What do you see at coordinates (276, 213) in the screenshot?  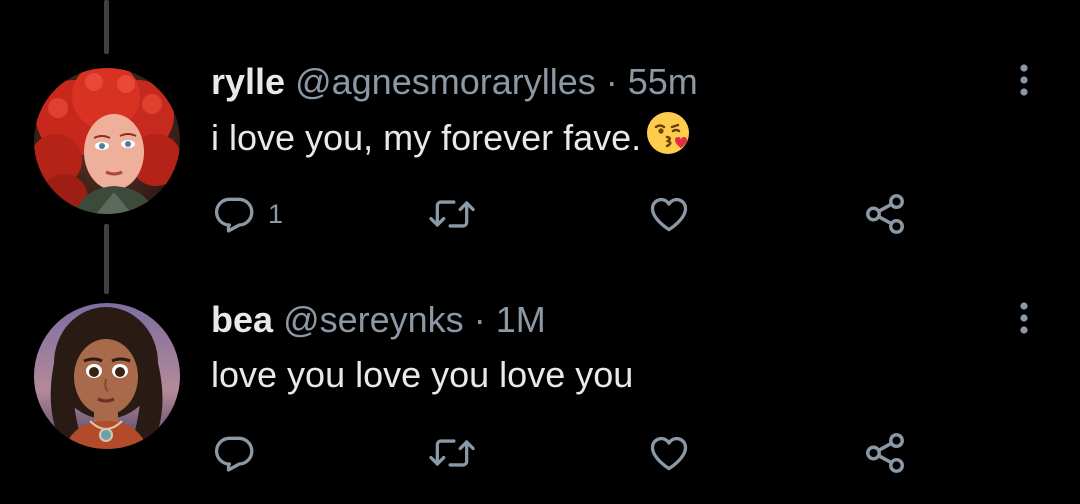 I see `reply-count: 1` at bounding box center [276, 213].